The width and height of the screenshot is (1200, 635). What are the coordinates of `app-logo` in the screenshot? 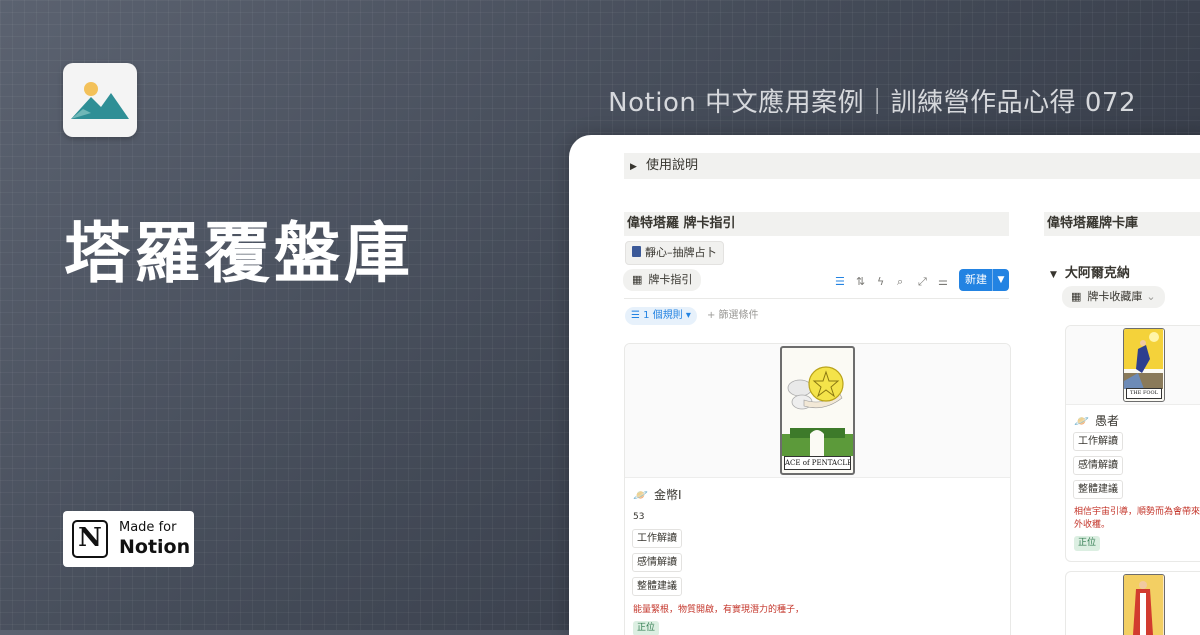 It's located at (100, 100).